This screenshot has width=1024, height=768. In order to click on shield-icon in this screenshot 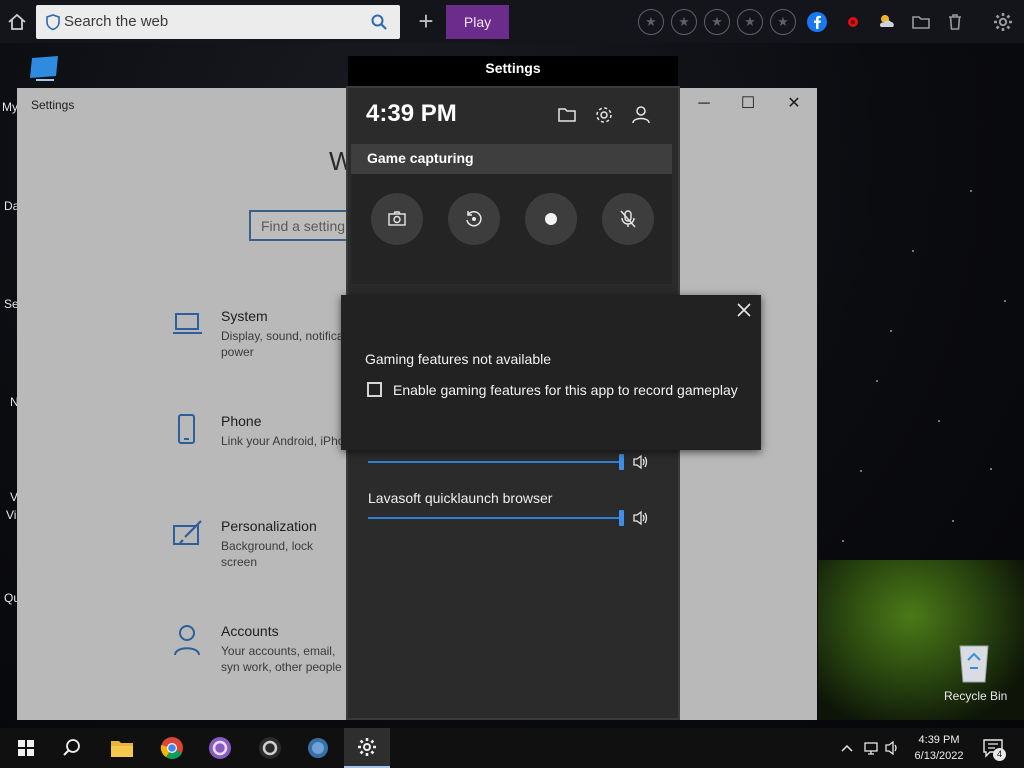, I will do `click(53, 22)`.